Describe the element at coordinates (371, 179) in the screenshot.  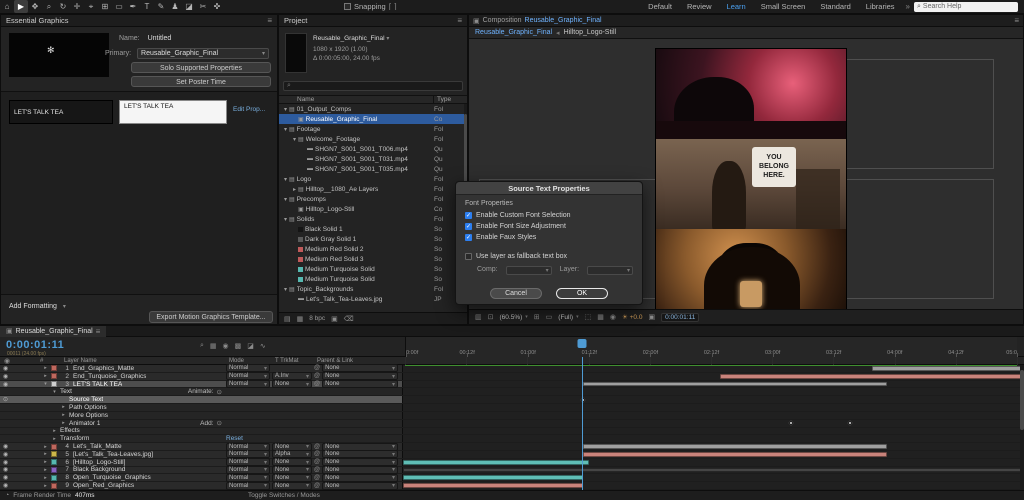
I see `project-item: ▾ ▤ Logo Fol` at that location.